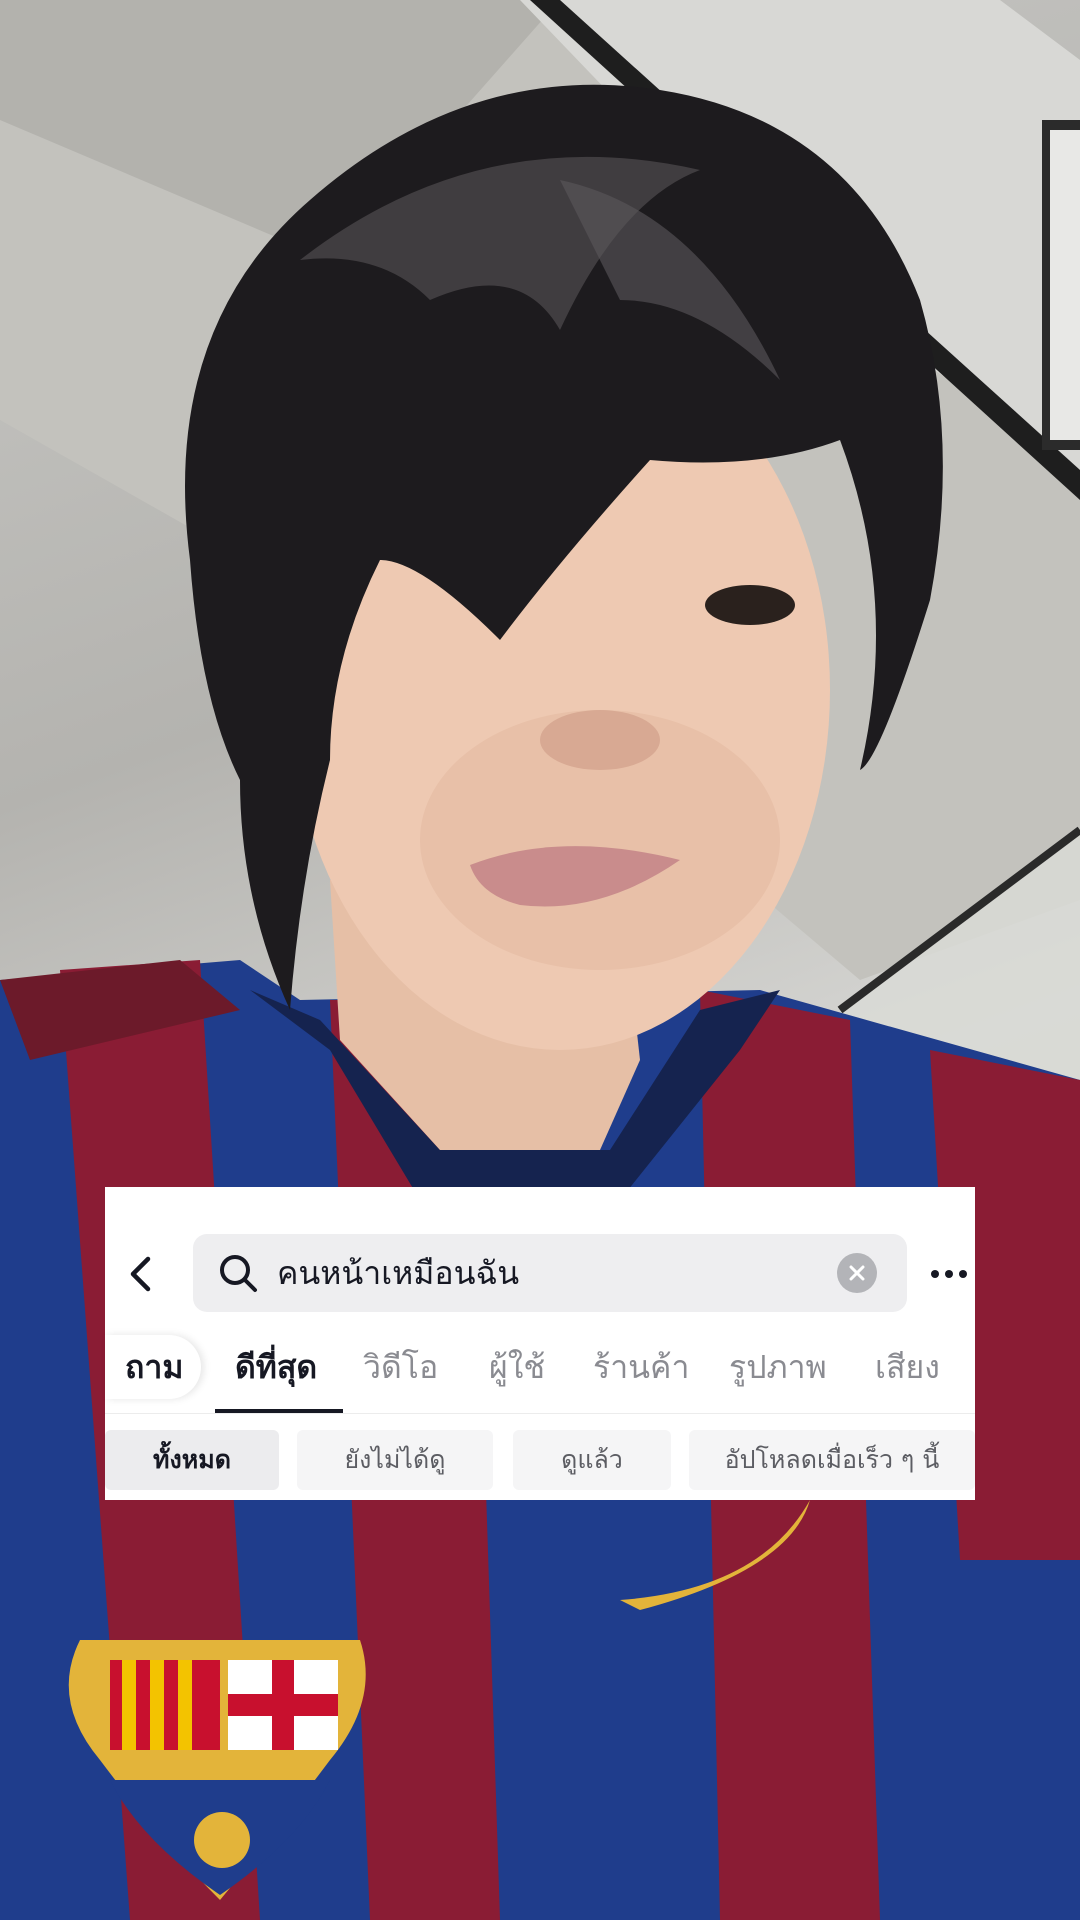 Image resolution: width=1080 pixels, height=1920 pixels. I want to click on more-horizontal-icon, so click(949, 1274).